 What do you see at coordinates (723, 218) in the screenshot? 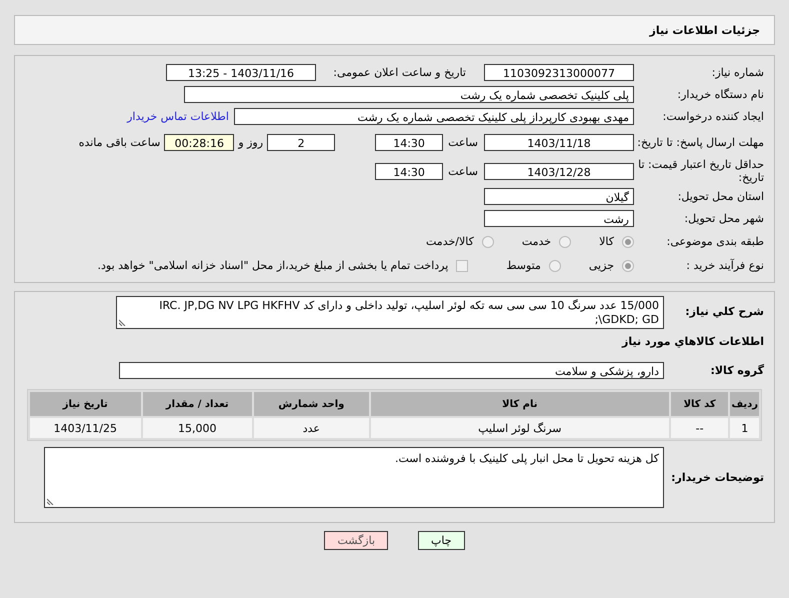
I see `field-label: شهر محل تحویل:` at bounding box center [723, 218].